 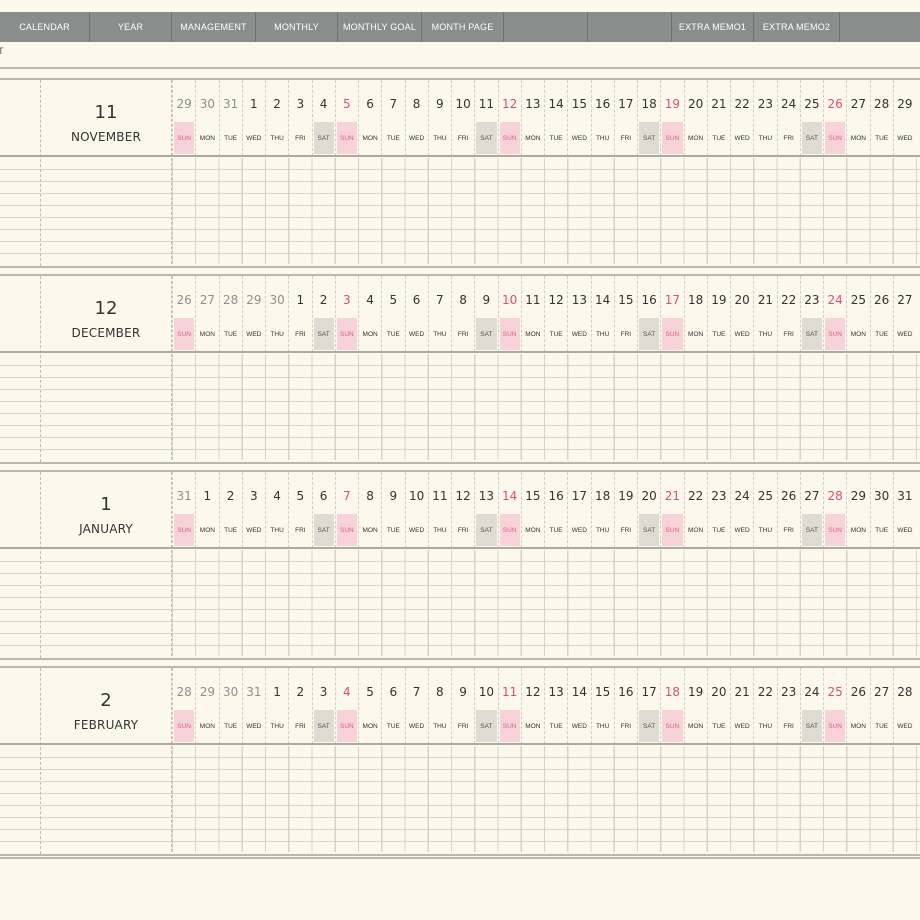 What do you see at coordinates (439, 314) in the screenshot?
I see `day-cell: 7 THU` at bounding box center [439, 314].